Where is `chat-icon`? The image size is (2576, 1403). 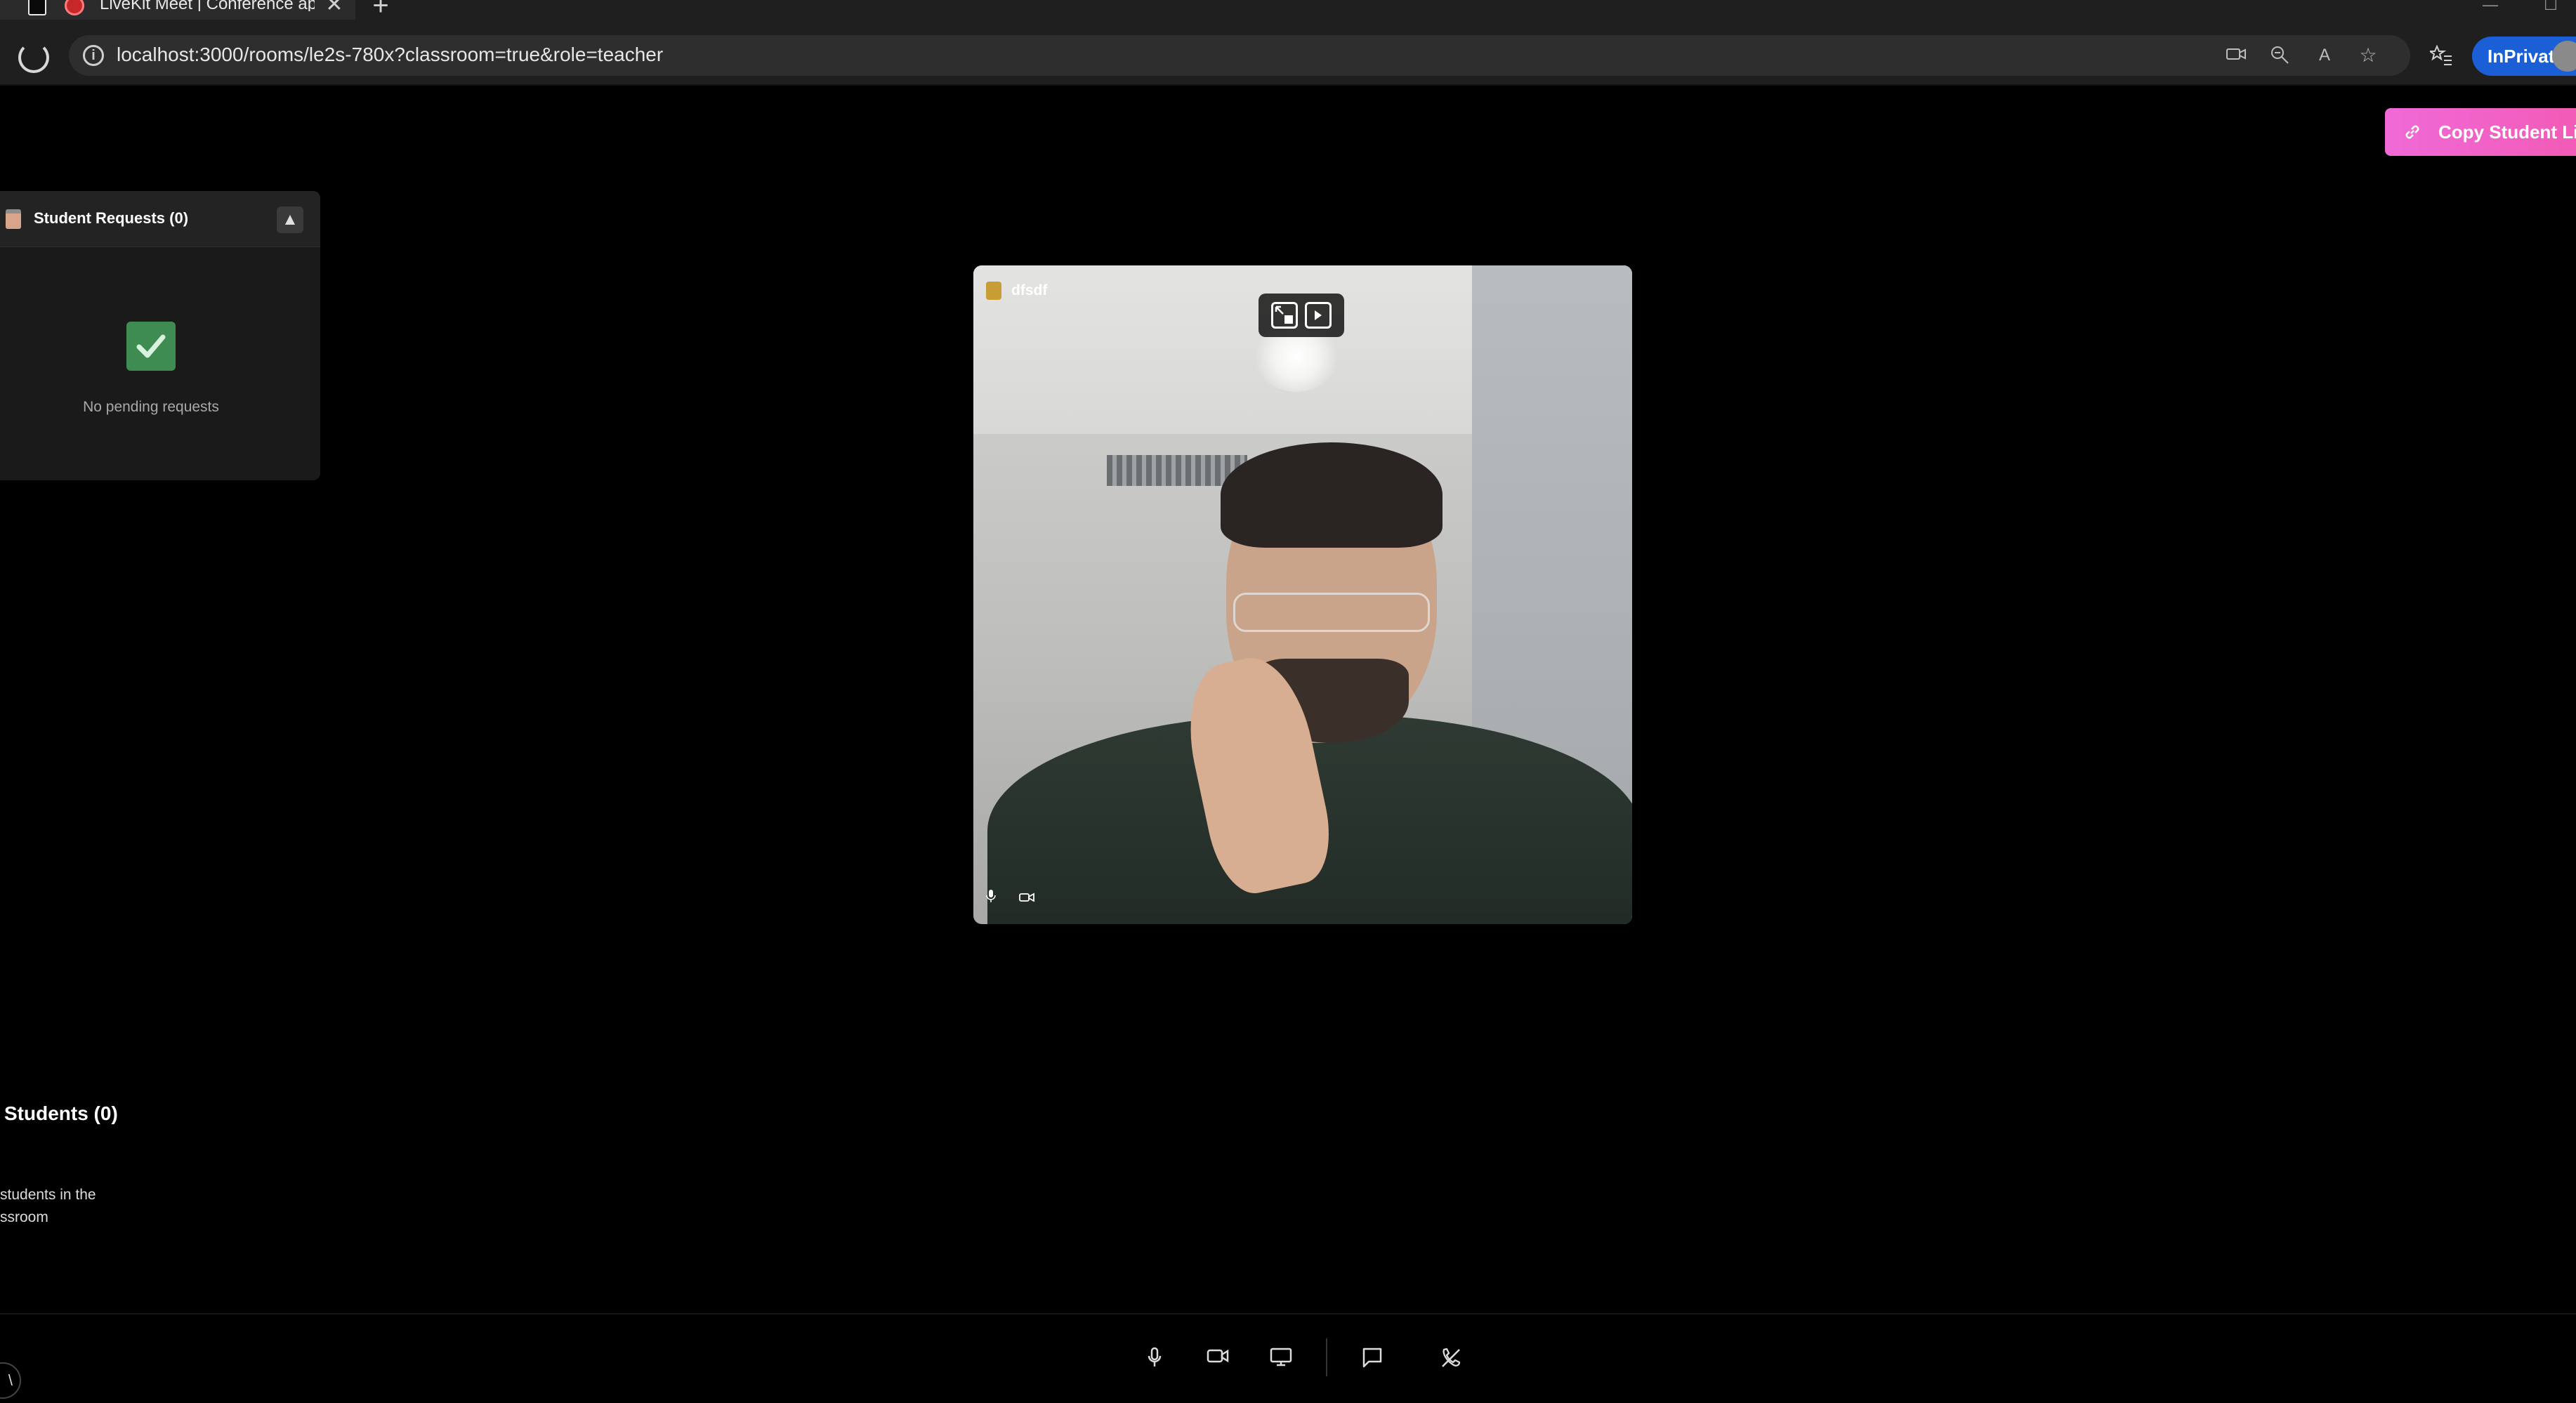 chat-icon is located at coordinates (1372, 1358).